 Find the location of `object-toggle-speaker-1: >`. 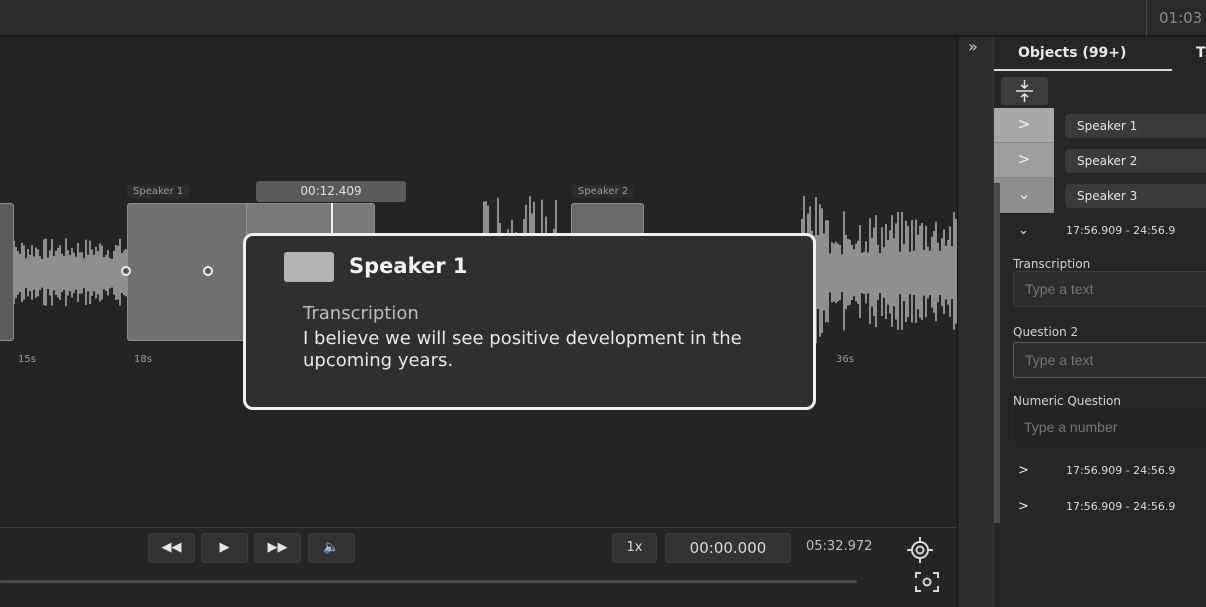

object-toggle-speaker-1: > is located at coordinates (1024, 125).